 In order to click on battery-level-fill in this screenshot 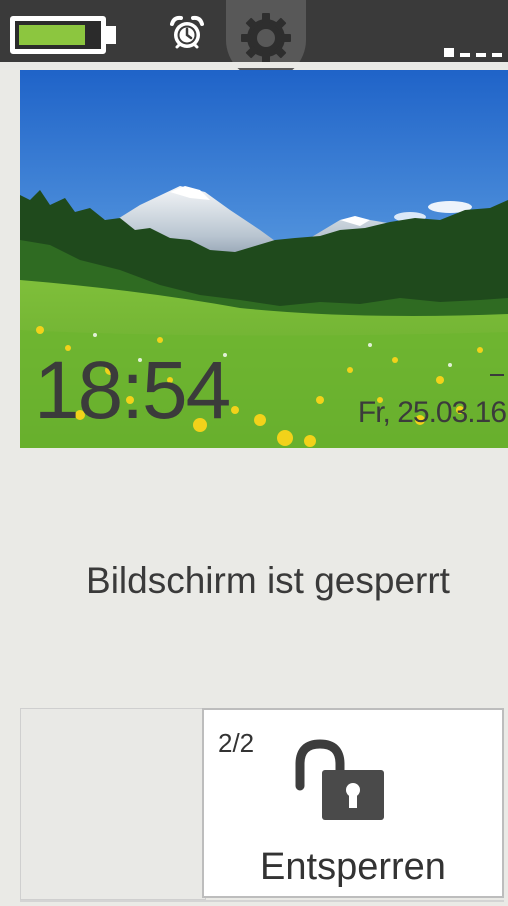, I will do `click(52, 35)`.